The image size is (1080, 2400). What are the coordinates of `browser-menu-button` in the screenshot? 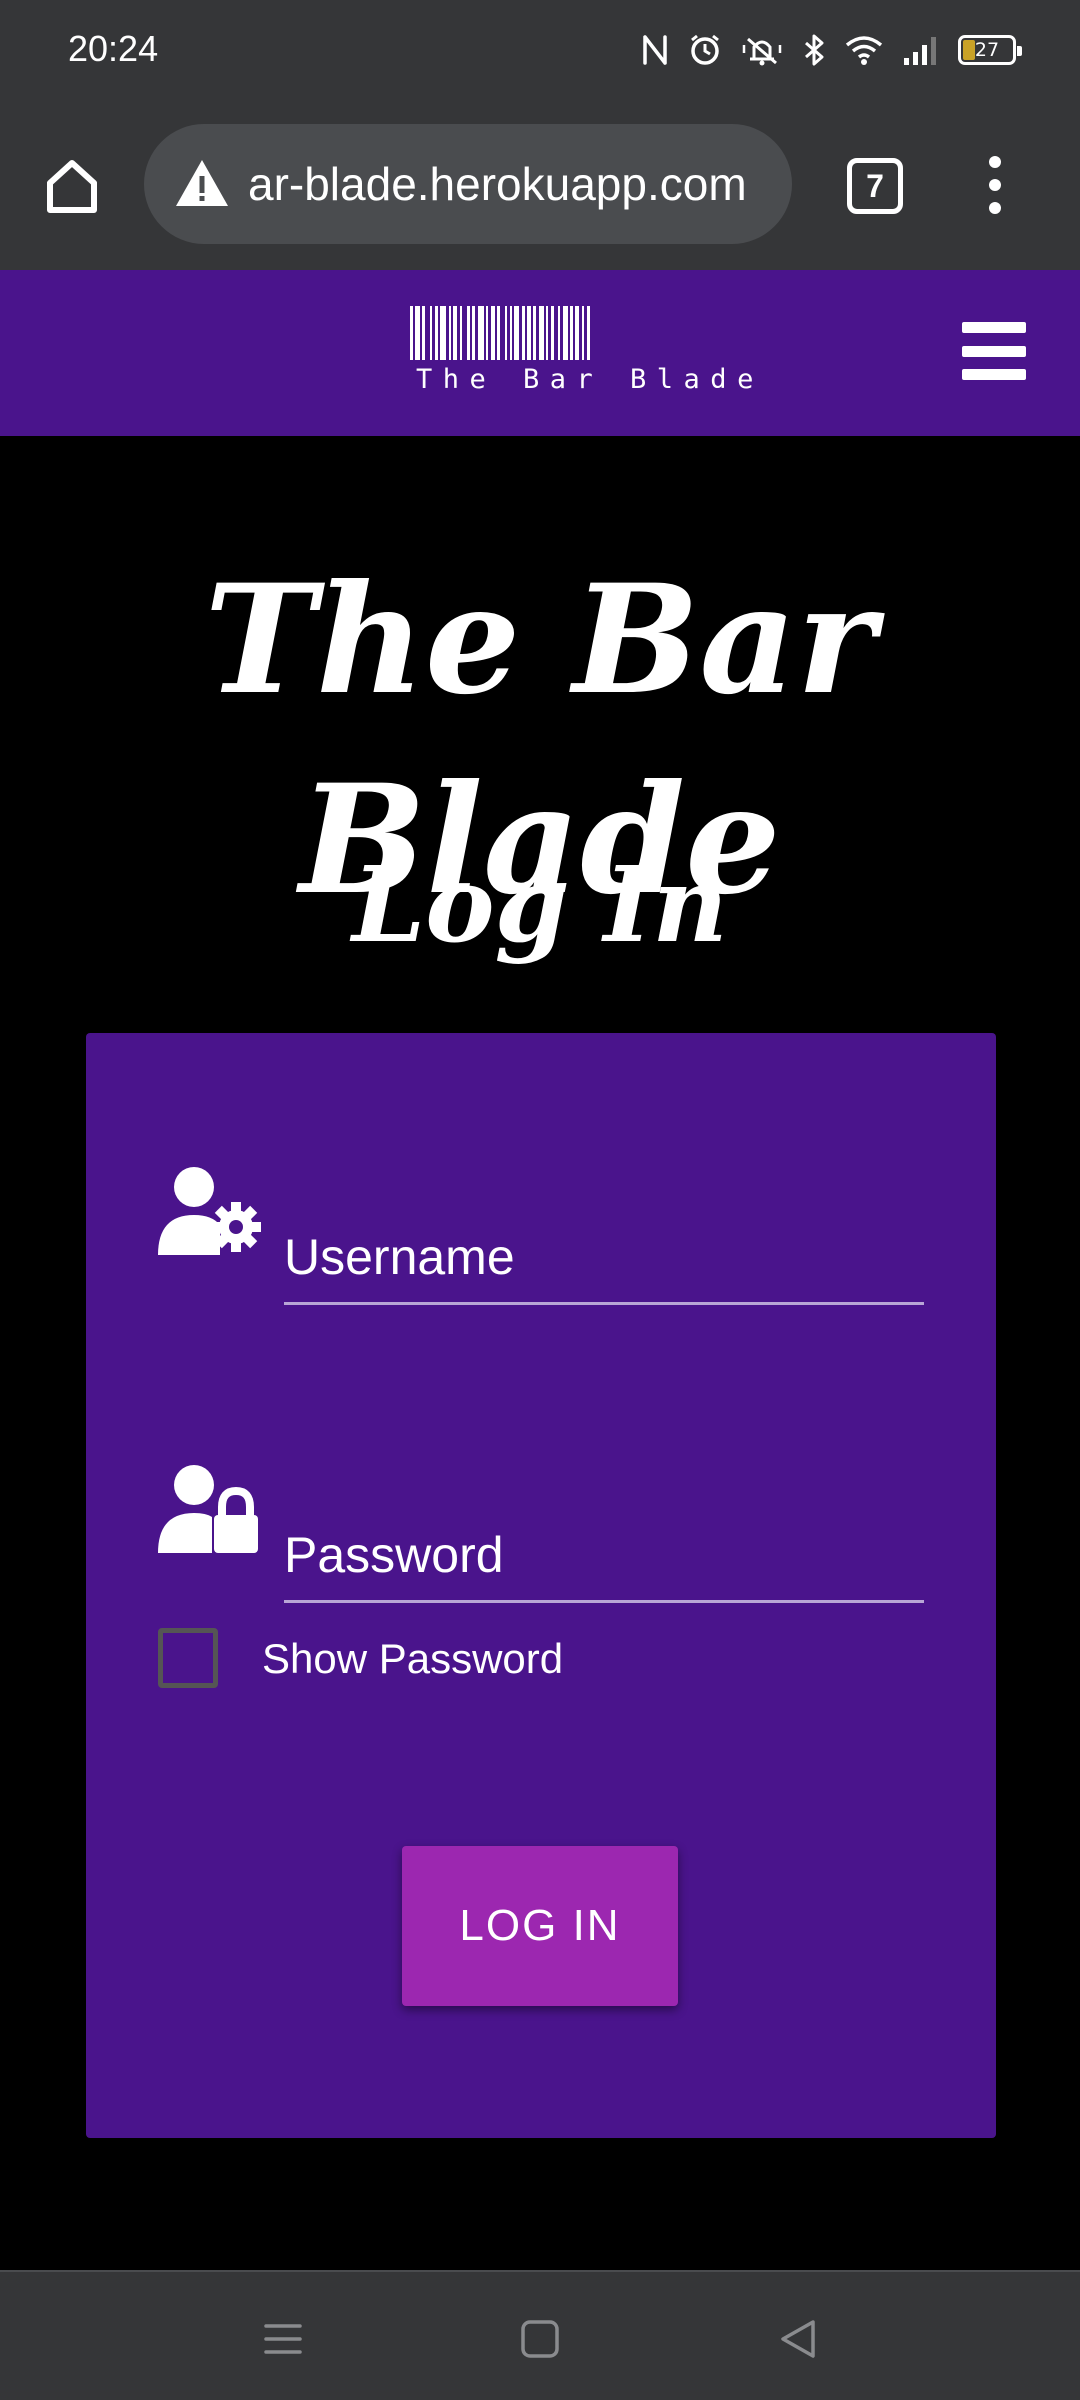 It's located at (995, 185).